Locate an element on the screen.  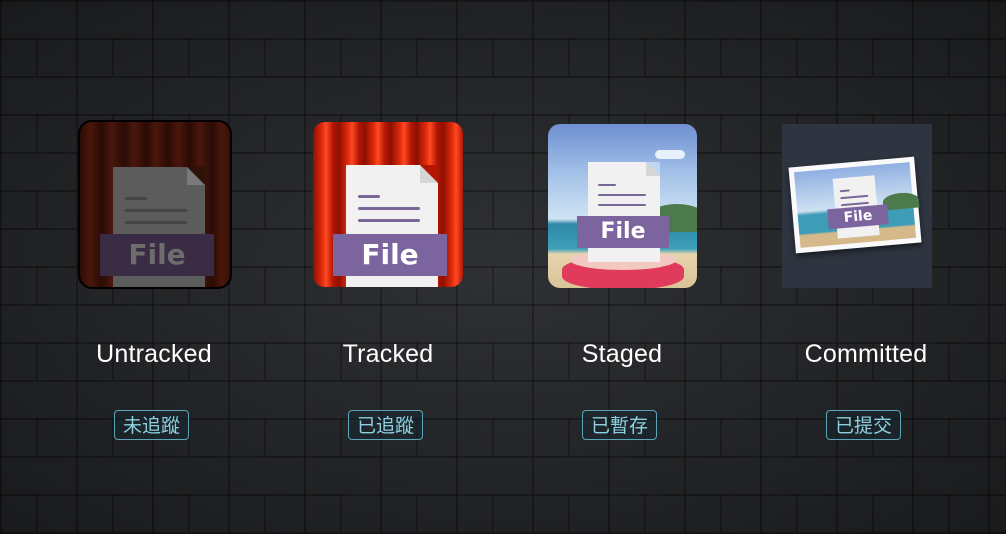
stage-badge: 已追蹤 is located at coordinates (386, 425).